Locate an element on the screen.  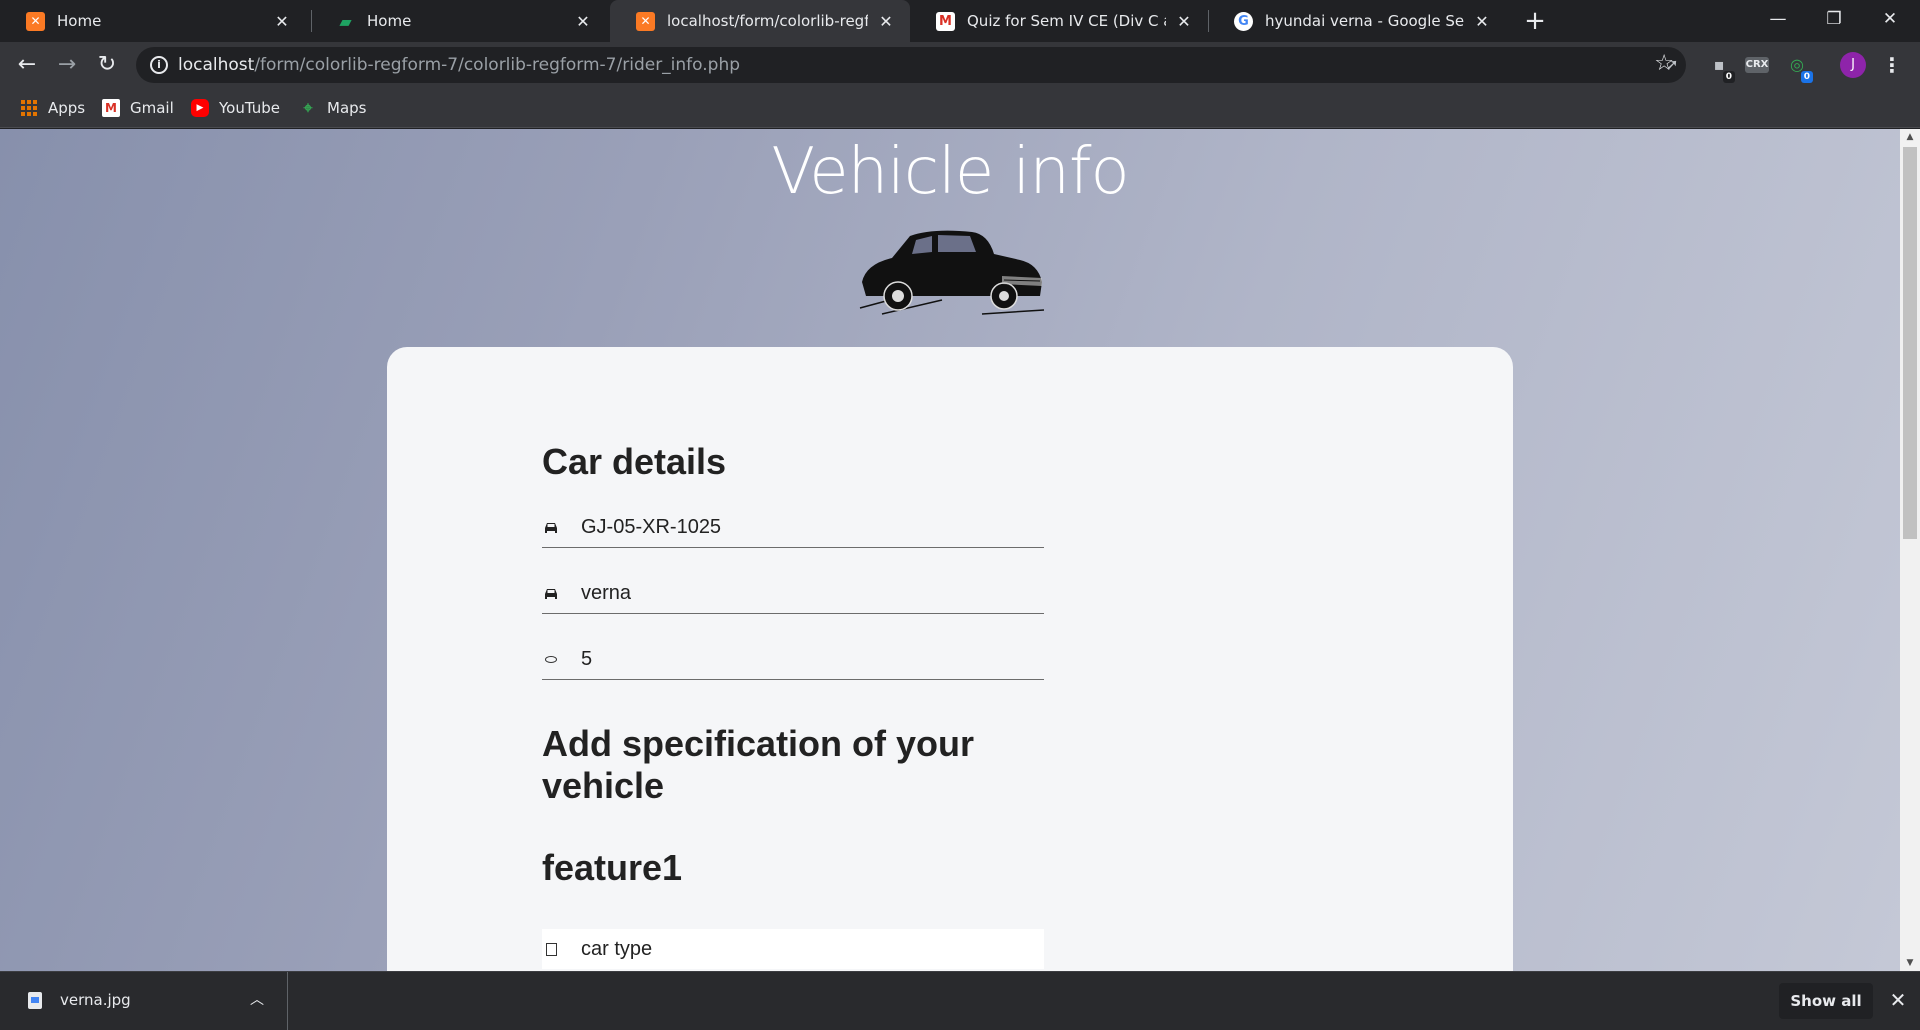
forward-button: → is located at coordinates (67, 65).